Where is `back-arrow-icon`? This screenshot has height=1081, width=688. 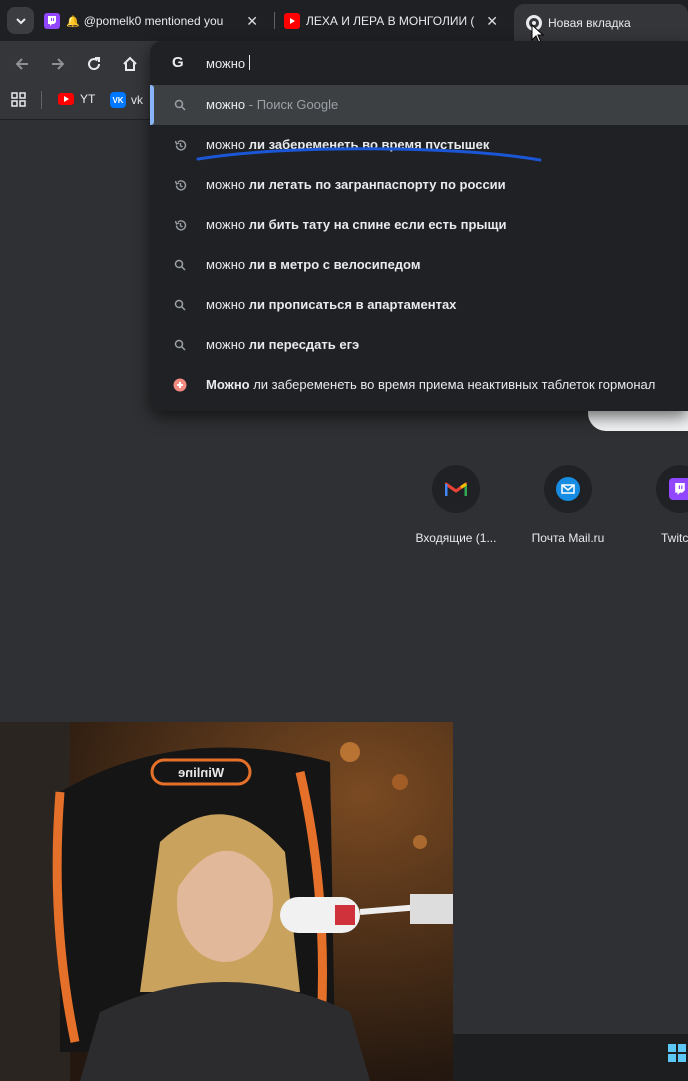 back-arrow-icon is located at coordinates (21, 64).